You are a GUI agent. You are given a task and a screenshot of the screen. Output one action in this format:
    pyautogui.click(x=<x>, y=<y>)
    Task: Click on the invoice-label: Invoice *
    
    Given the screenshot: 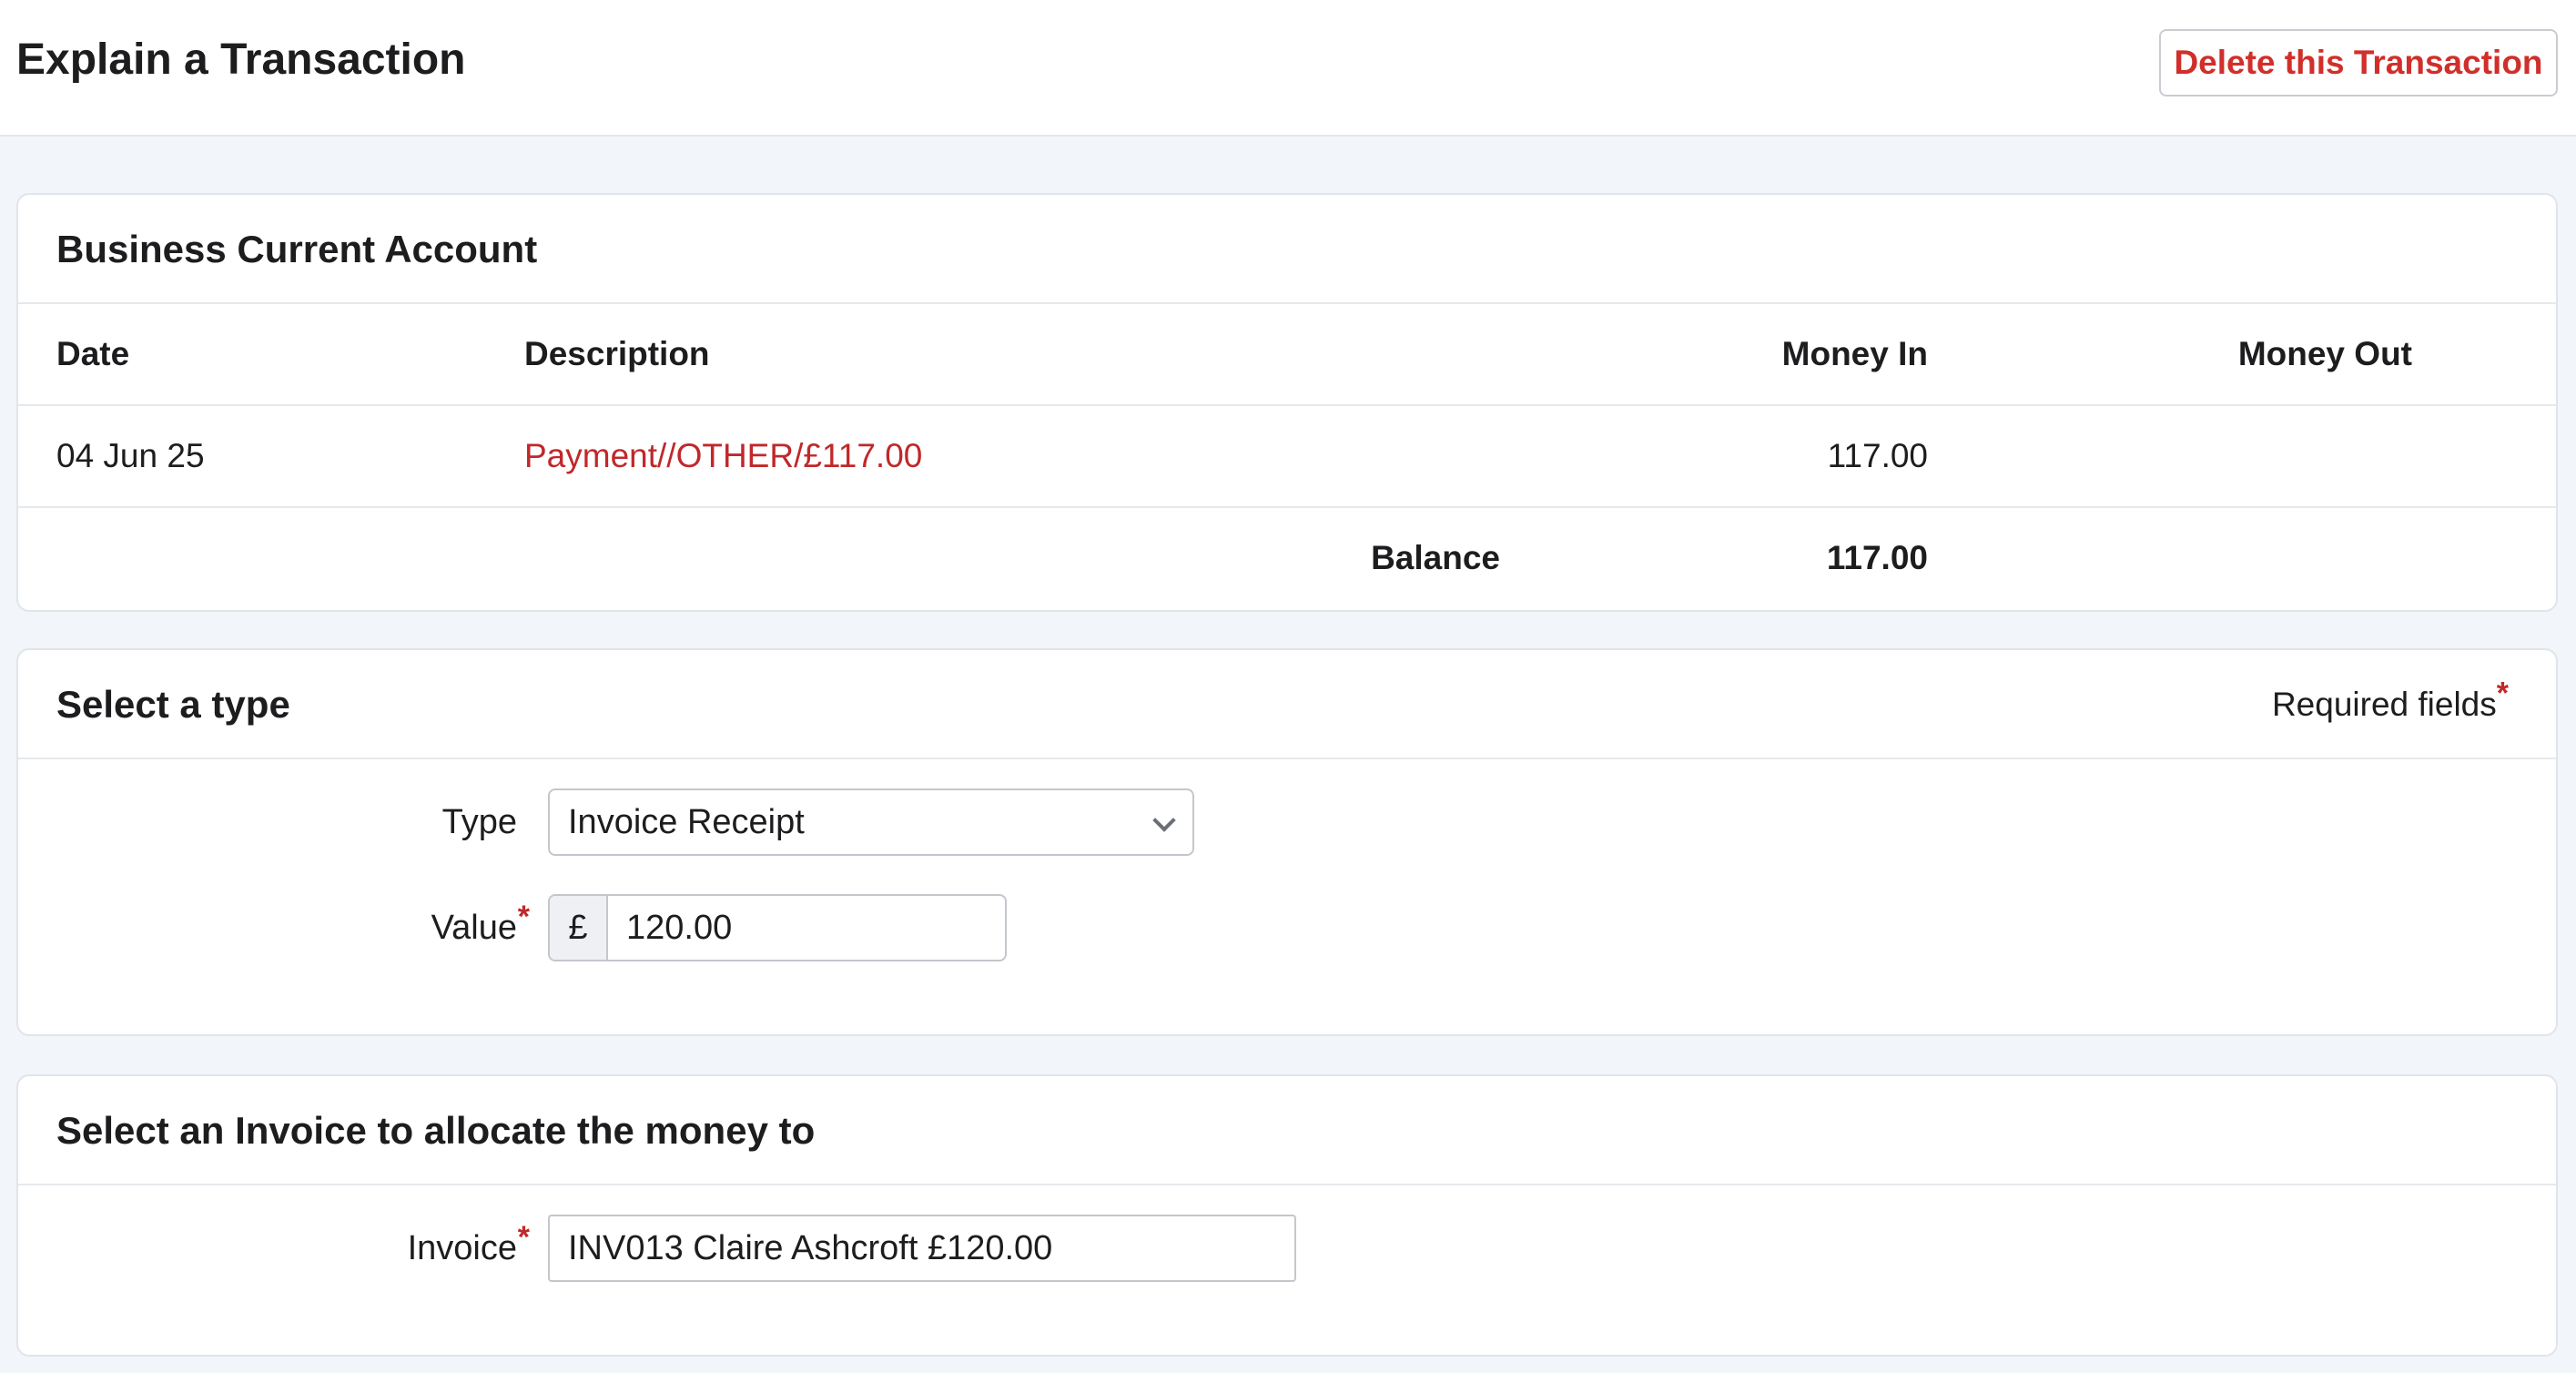 What is the action you would take?
    pyautogui.click(x=468, y=1243)
    